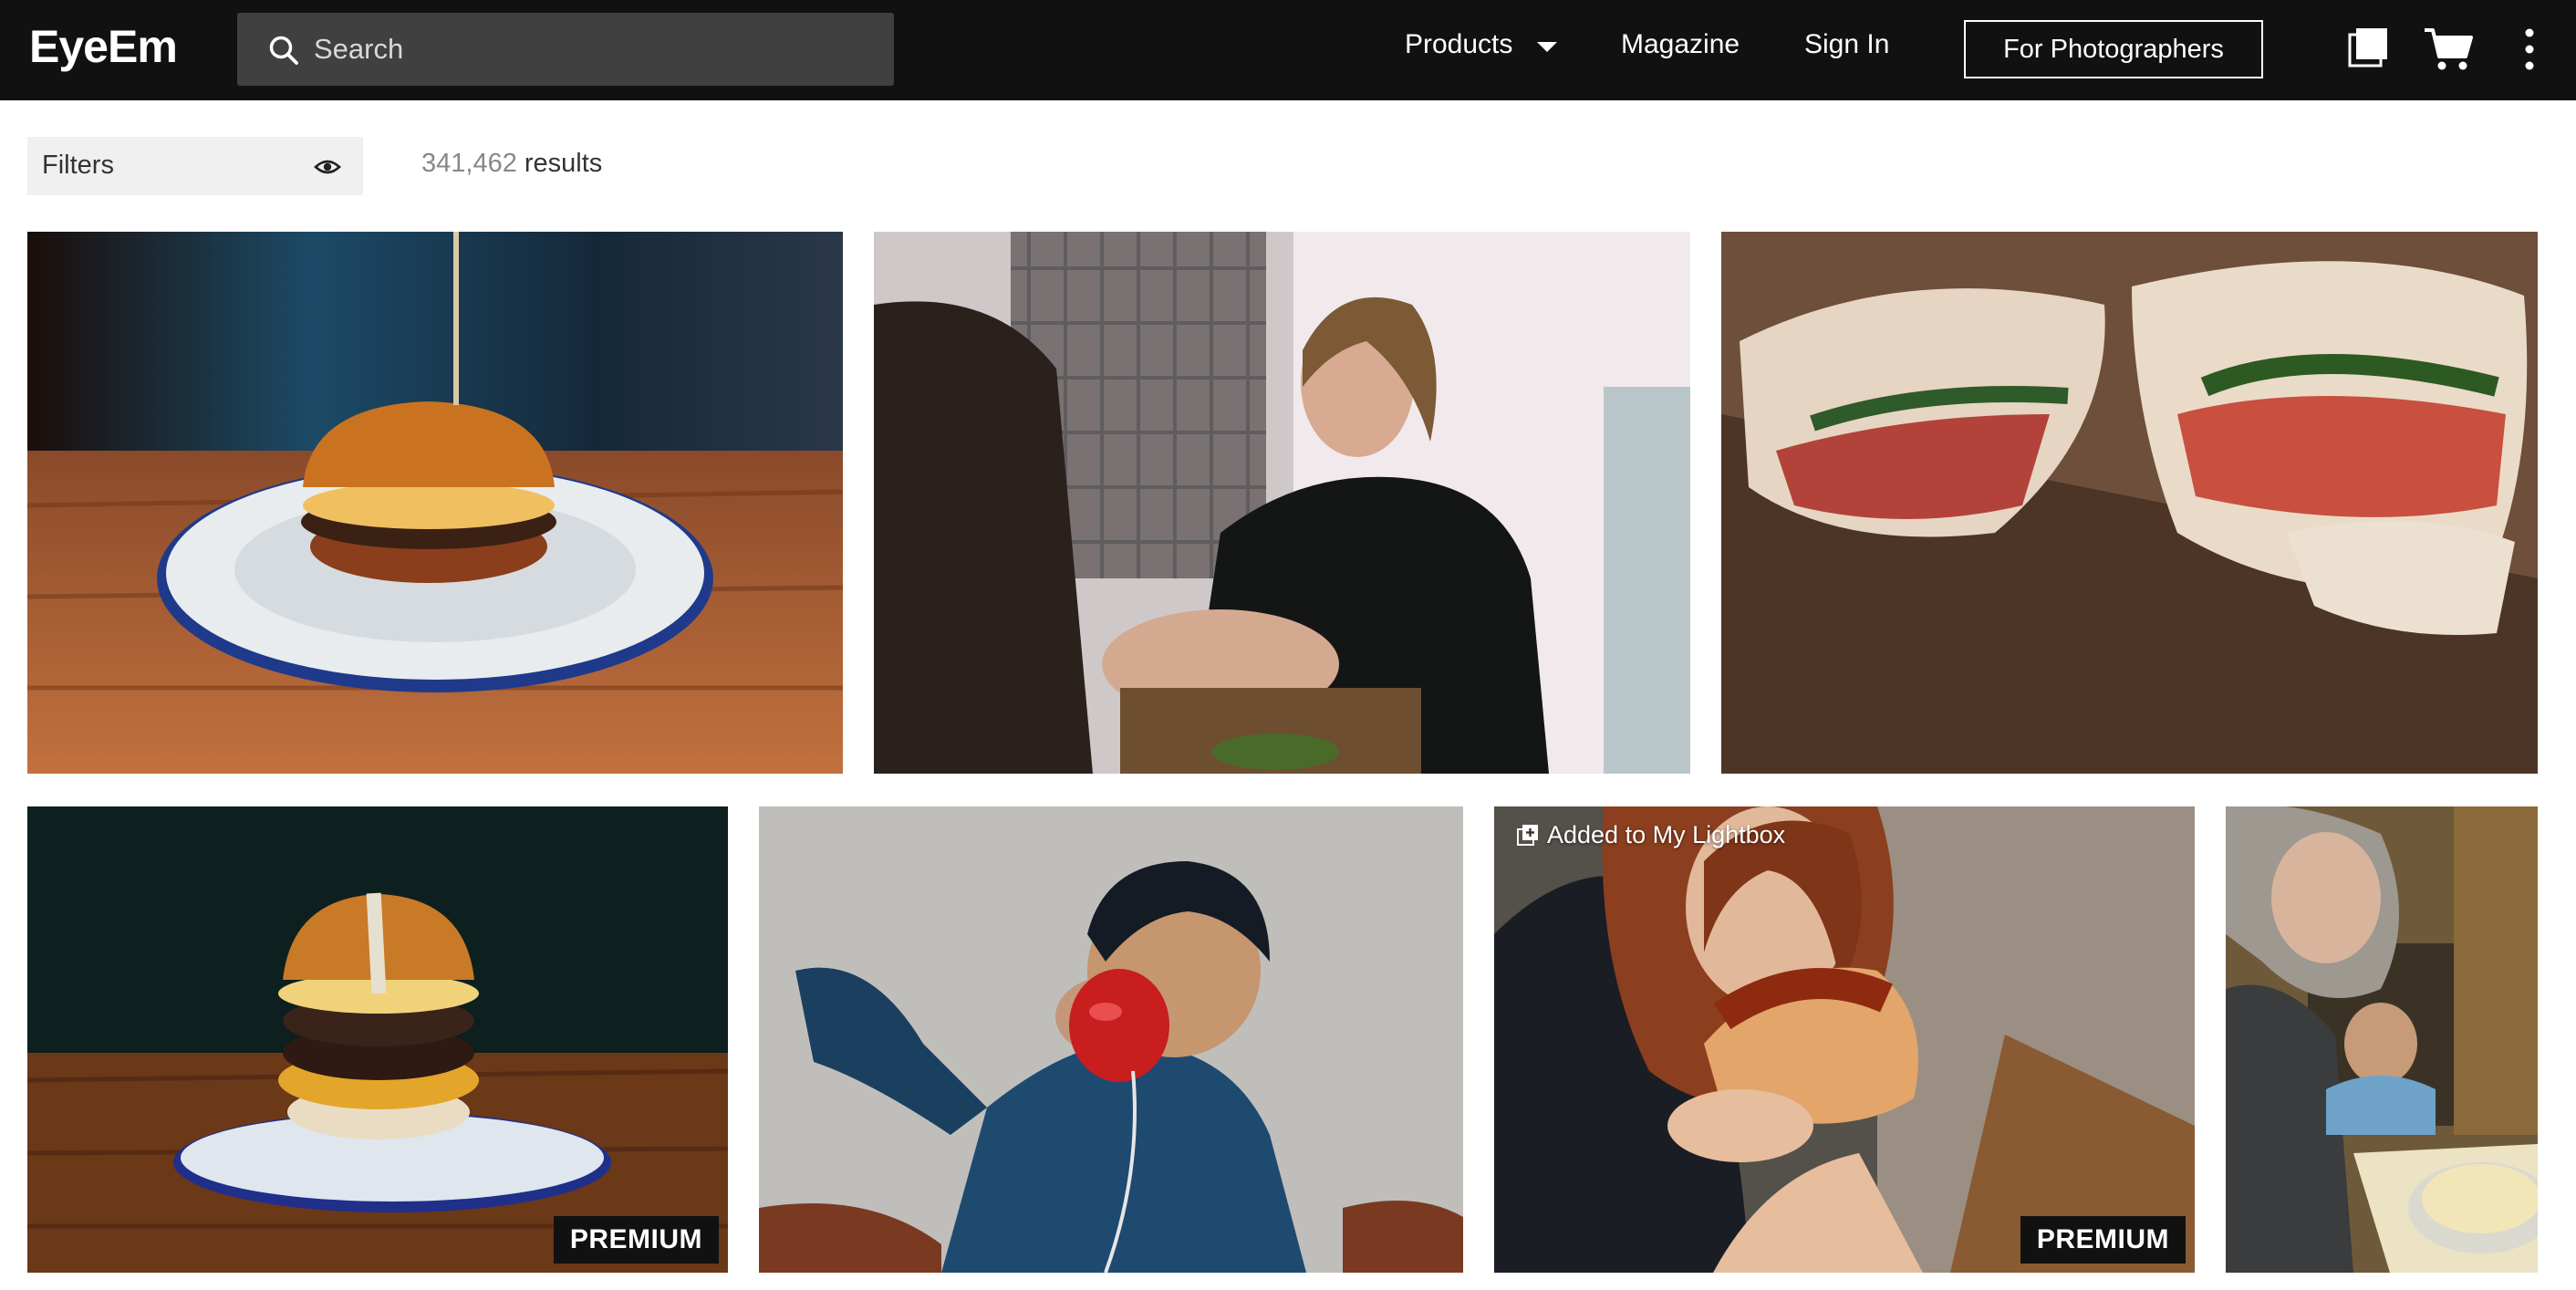 Image resolution: width=2576 pixels, height=1290 pixels. I want to click on lightbox-icon, so click(2368, 48).